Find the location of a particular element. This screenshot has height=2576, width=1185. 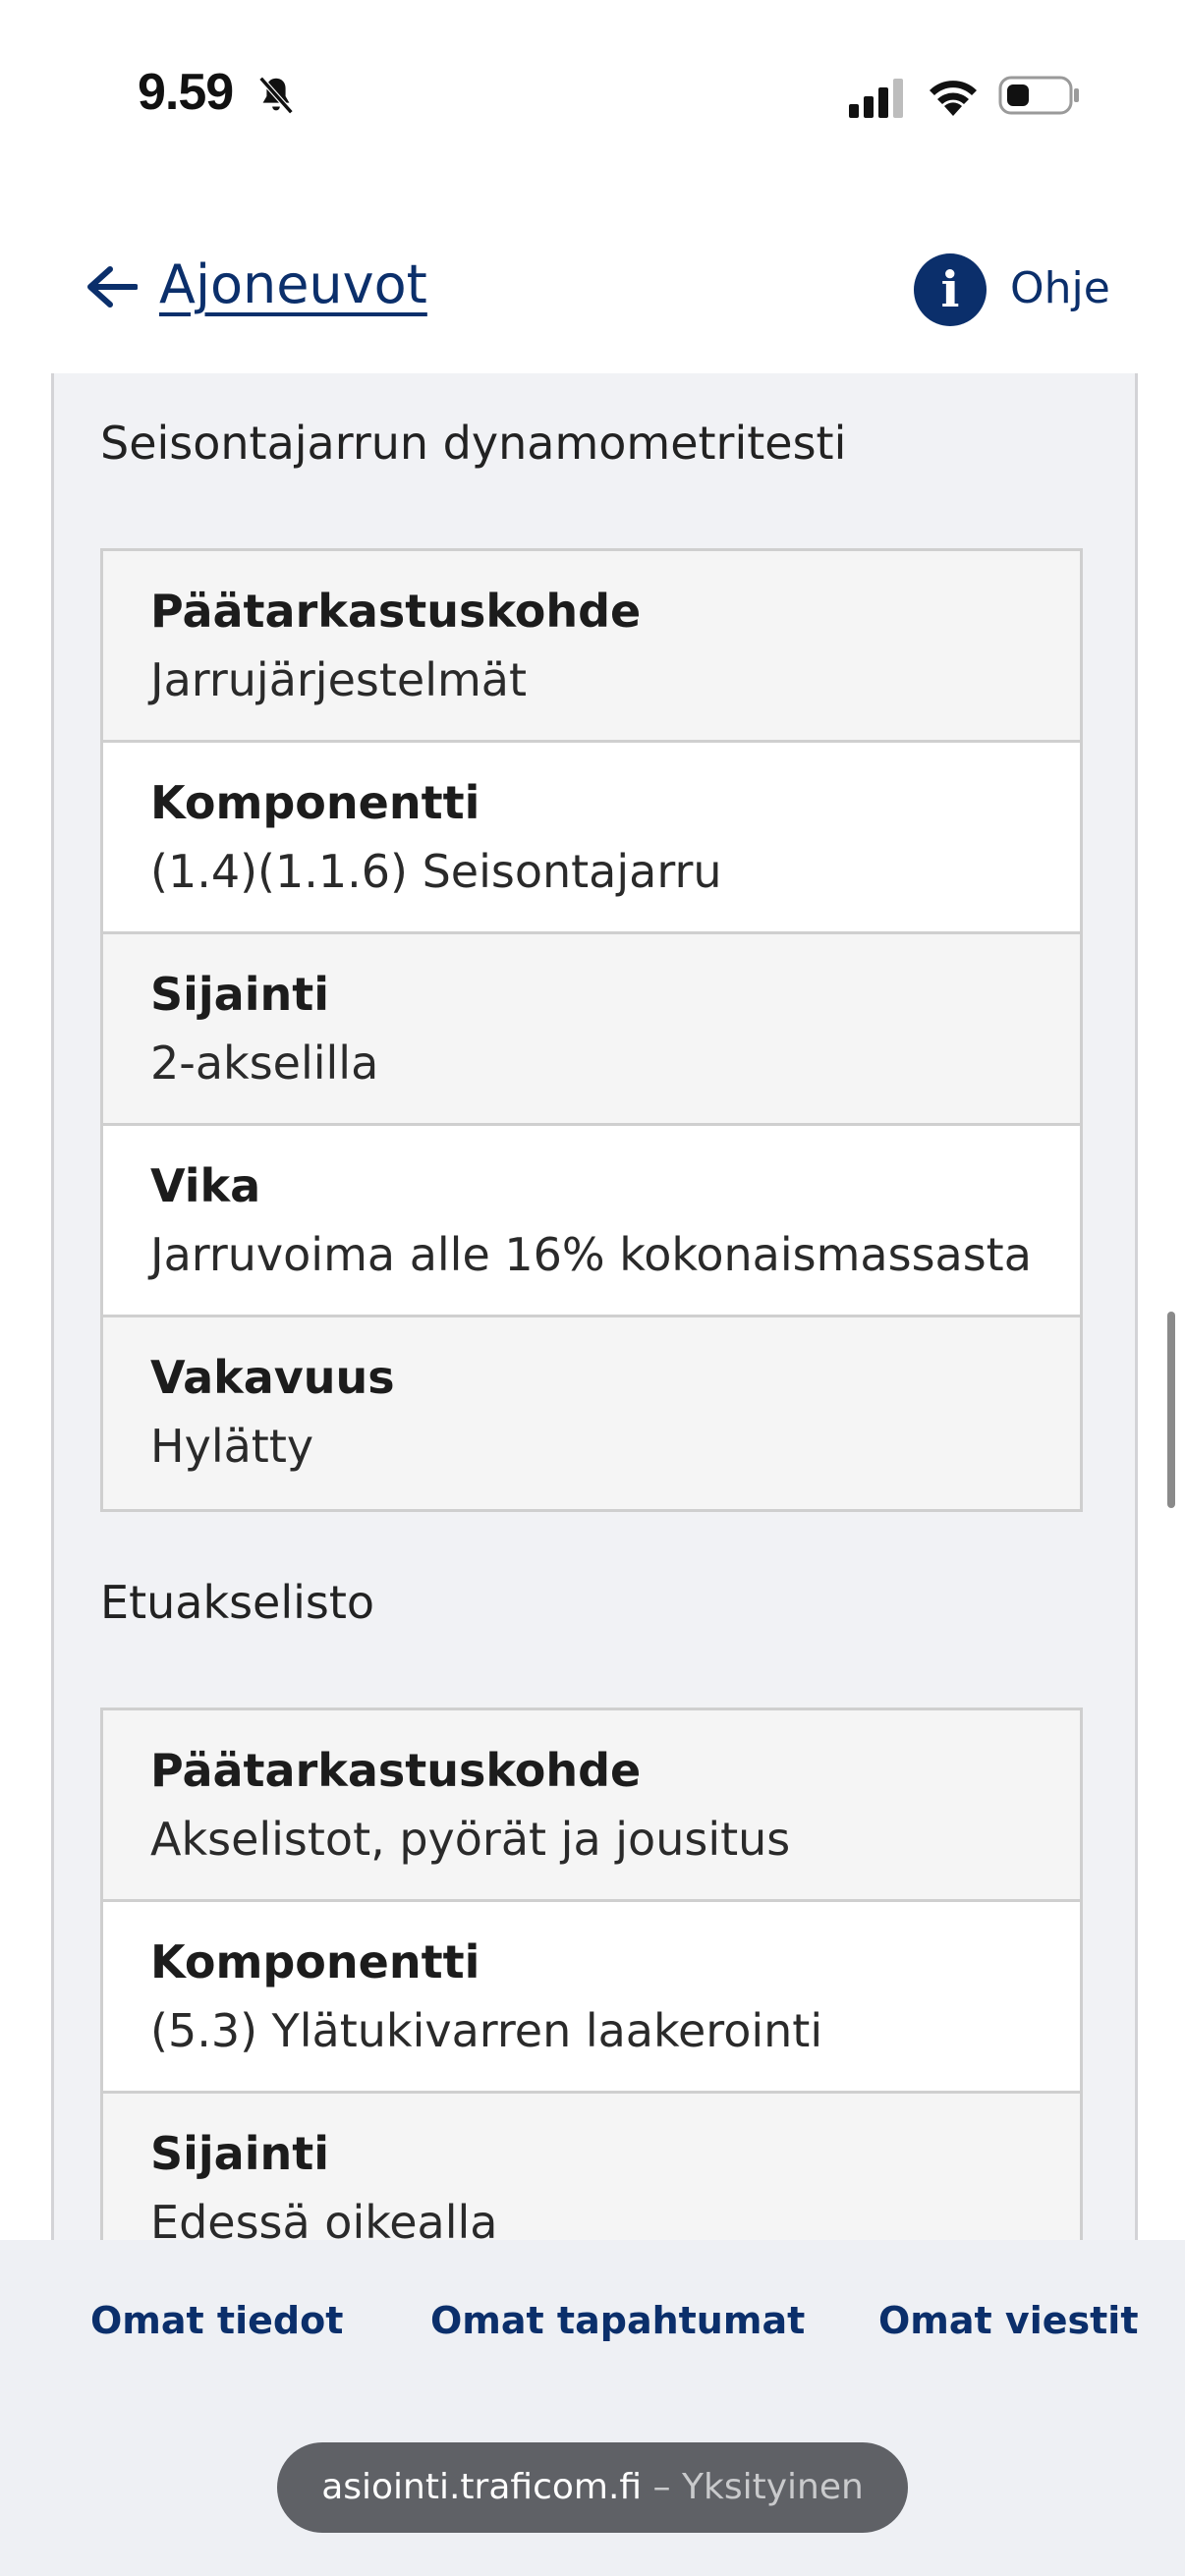

back-link-ajoneuvot: Ajoneuvot is located at coordinates (293, 284).